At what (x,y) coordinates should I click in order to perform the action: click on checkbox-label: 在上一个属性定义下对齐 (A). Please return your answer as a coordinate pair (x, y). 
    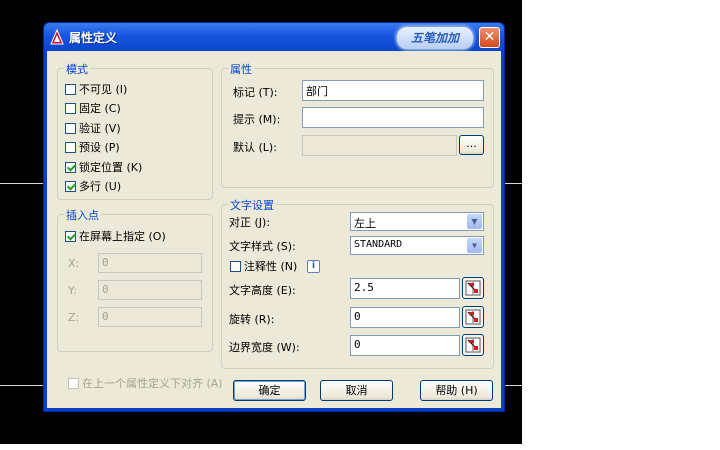
    Looking at the image, I should click on (152, 383).